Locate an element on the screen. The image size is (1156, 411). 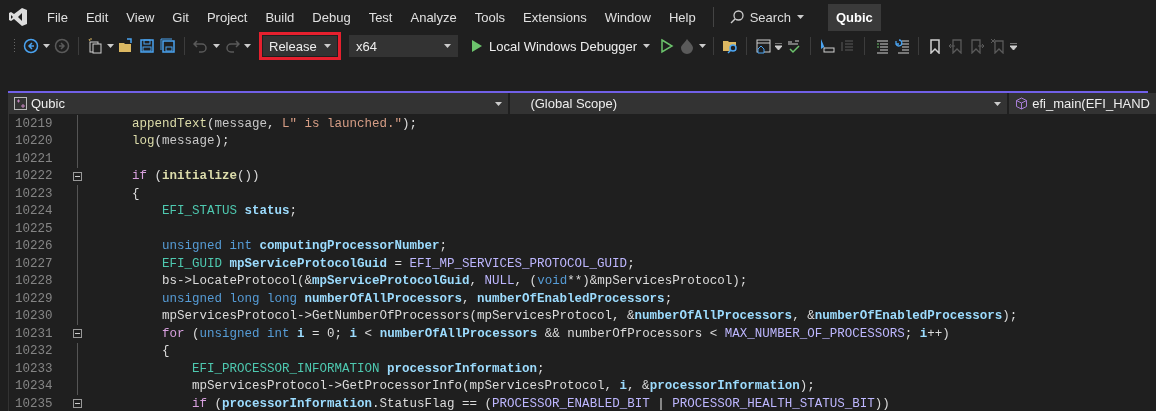
line-number: 10235 is located at coordinates (34, 403).